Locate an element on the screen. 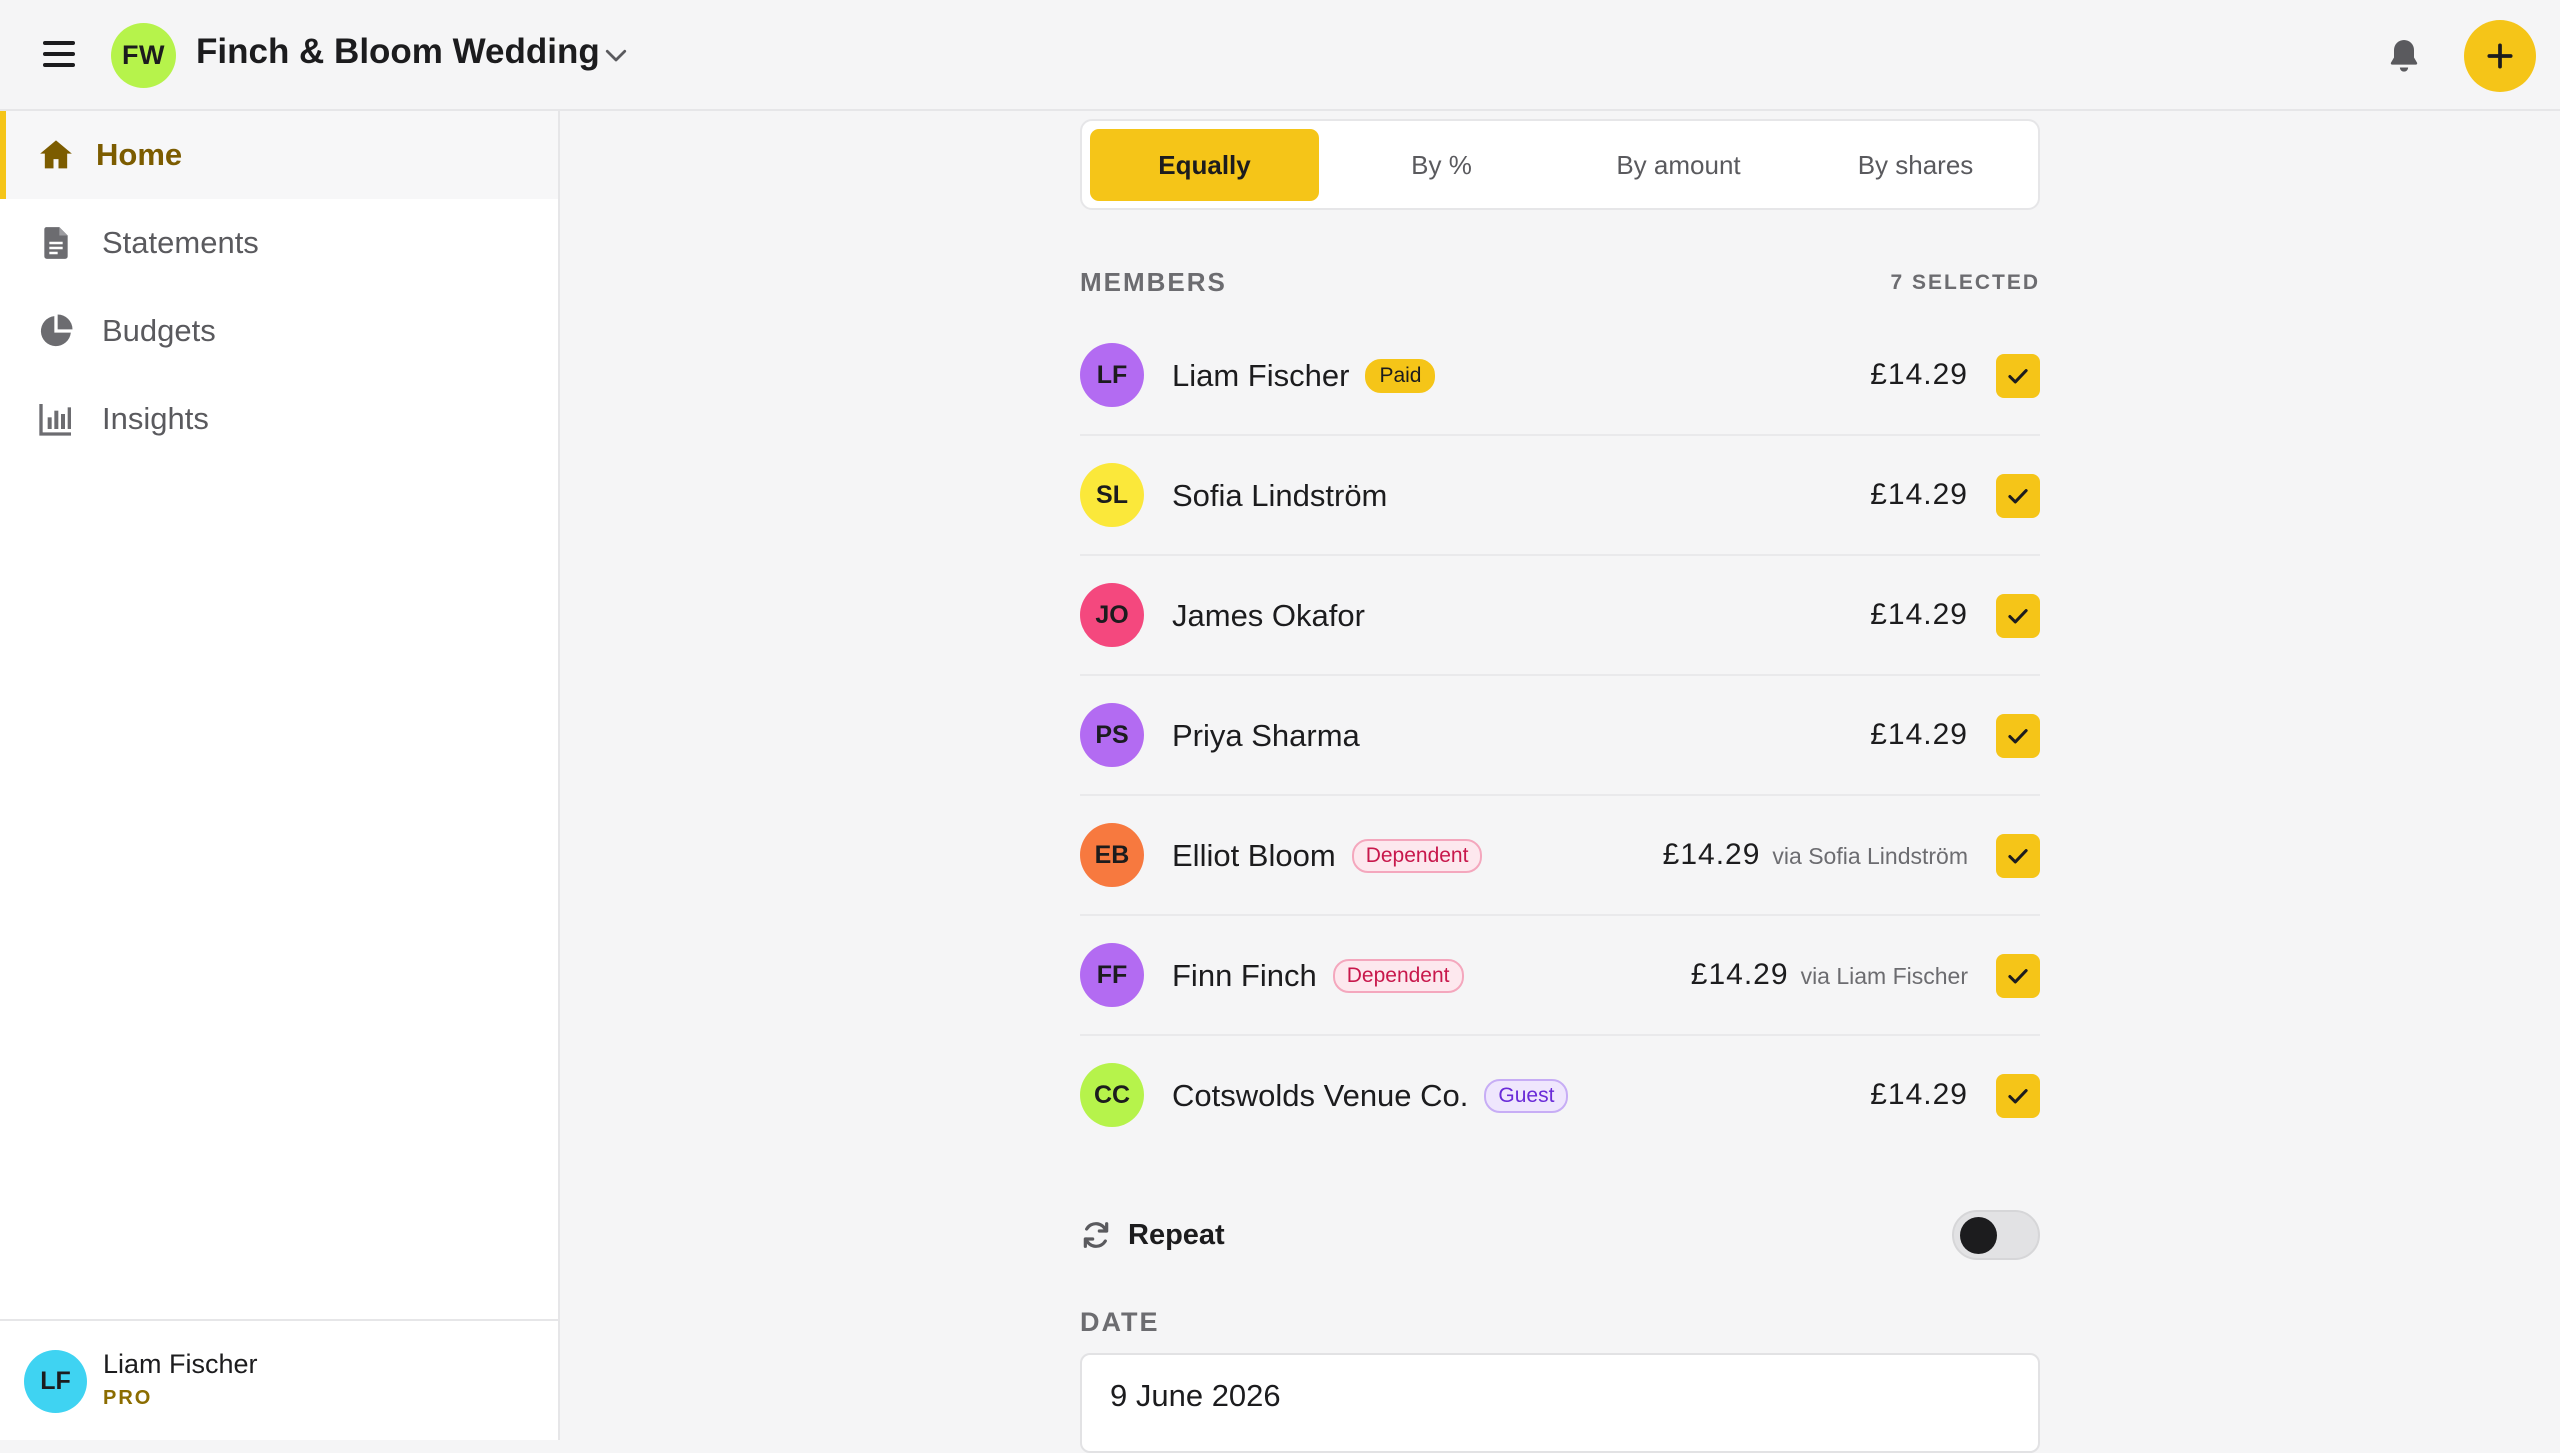 This screenshot has height=1453, width=2560. user-plan-badge: PRO is located at coordinates (128, 1398).